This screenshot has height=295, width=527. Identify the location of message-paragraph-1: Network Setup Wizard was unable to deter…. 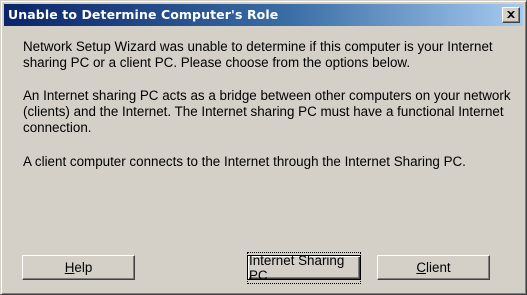
(258, 54).